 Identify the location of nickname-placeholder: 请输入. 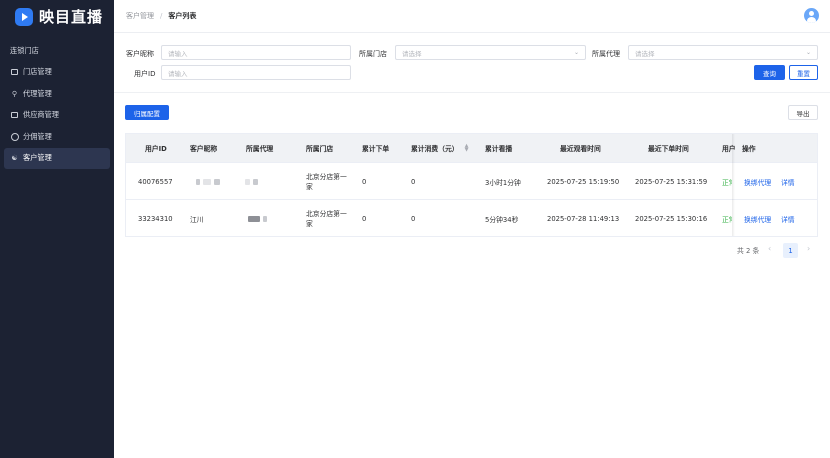
(178, 53).